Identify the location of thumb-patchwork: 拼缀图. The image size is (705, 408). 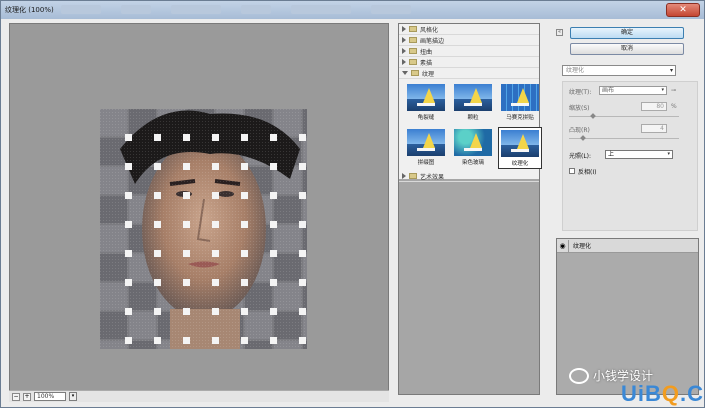
(426, 148).